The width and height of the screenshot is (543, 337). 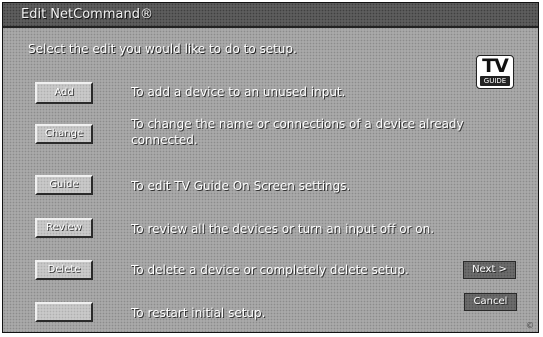 I want to click on next-button: Next >, so click(x=489, y=270).